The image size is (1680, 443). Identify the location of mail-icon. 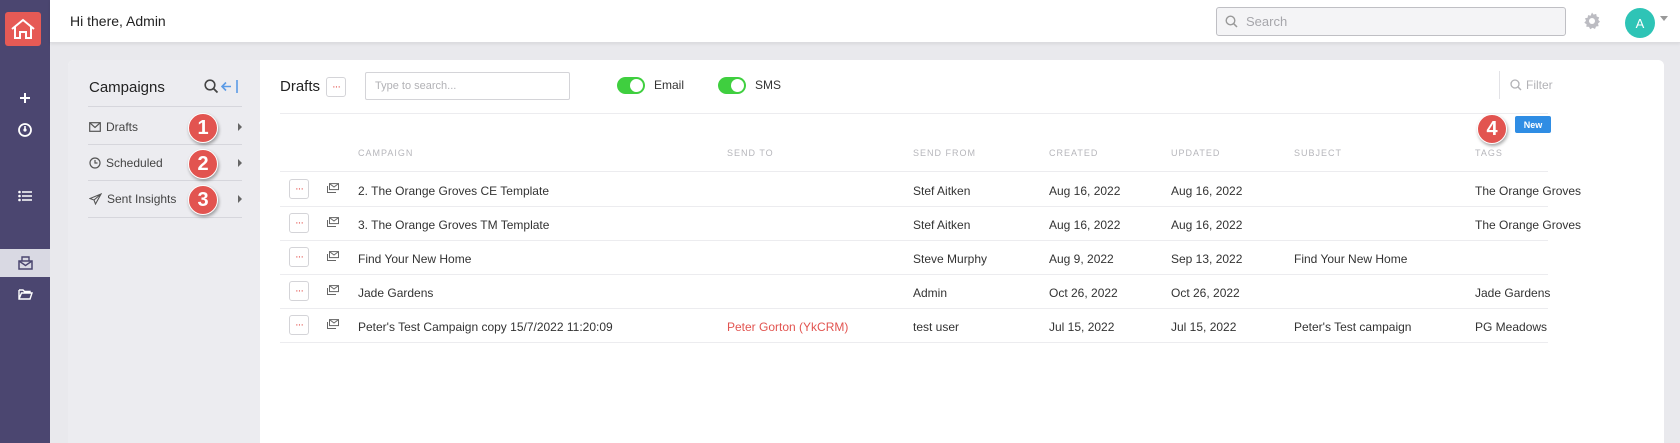
(95, 127).